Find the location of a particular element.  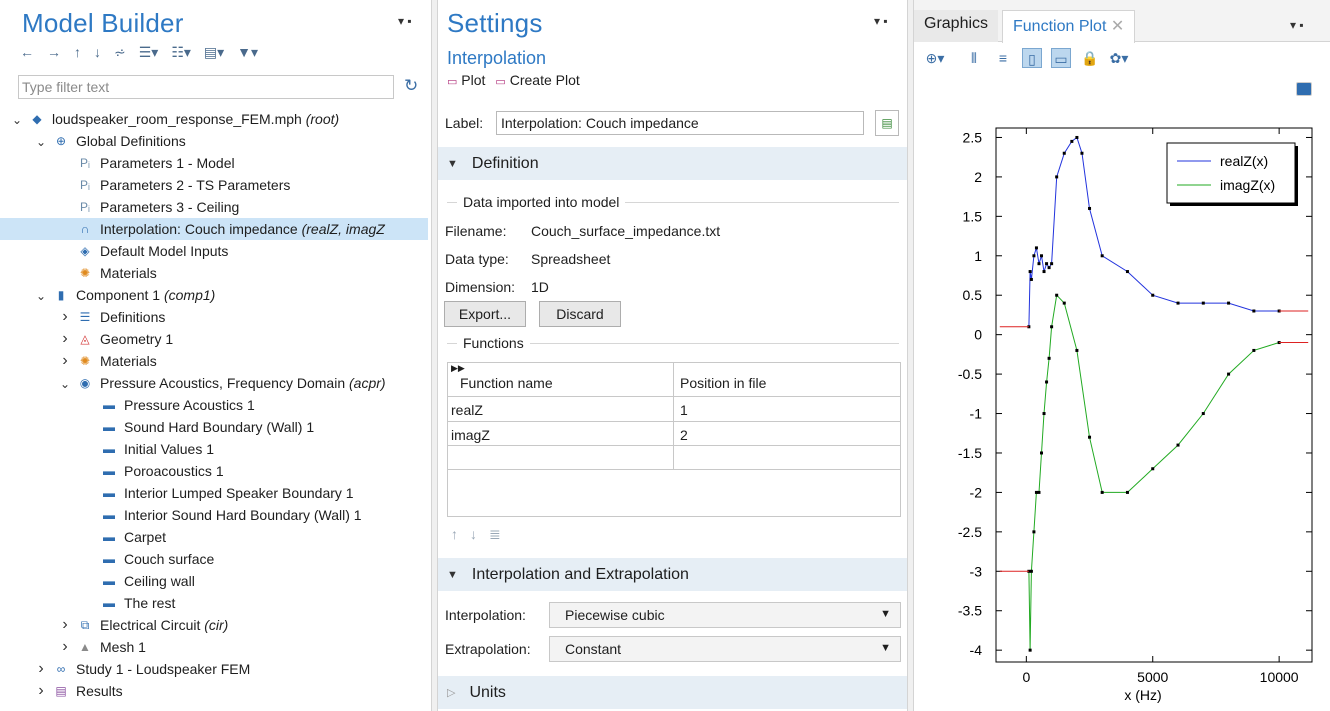

tree-item: ▬ Couch surface is located at coordinates (214, 559).